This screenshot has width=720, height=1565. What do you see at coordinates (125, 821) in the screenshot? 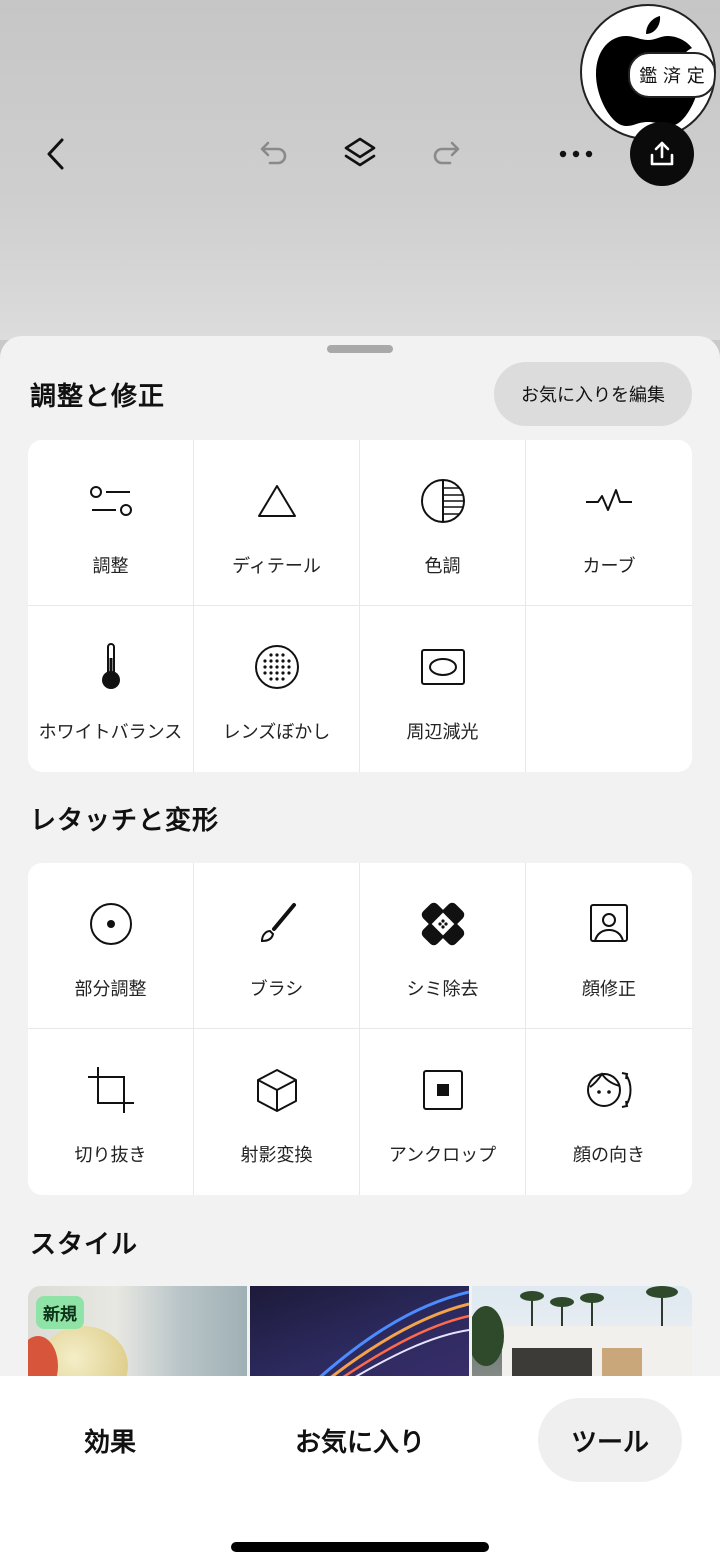
I see `retouch-section-title: レタッチと変形` at bounding box center [125, 821].